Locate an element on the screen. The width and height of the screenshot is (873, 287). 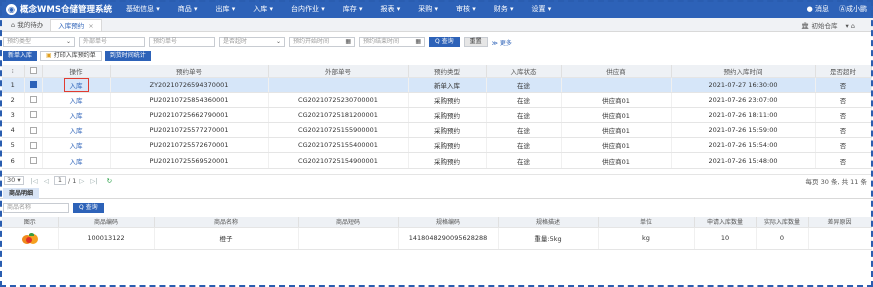
booking-no-input: 预约单号 is located at coordinates (182, 42).